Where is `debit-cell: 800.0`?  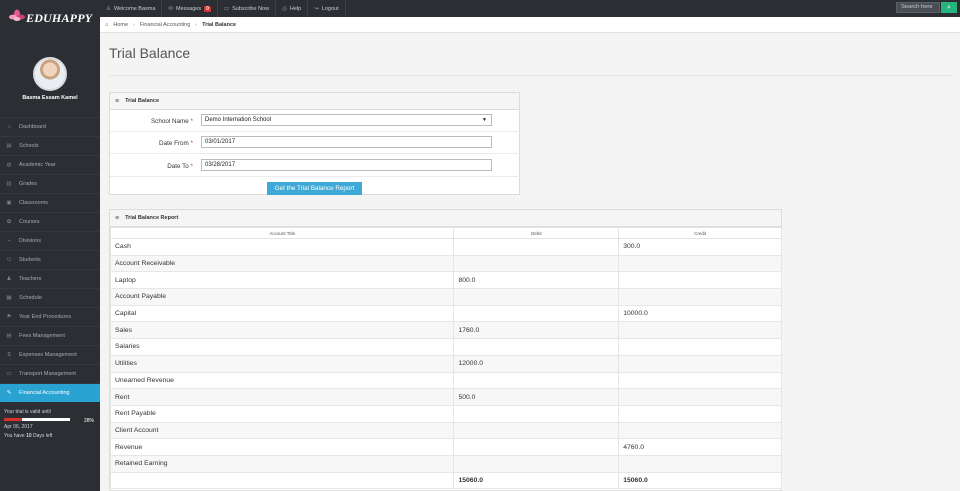
debit-cell: 800.0 is located at coordinates (536, 280).